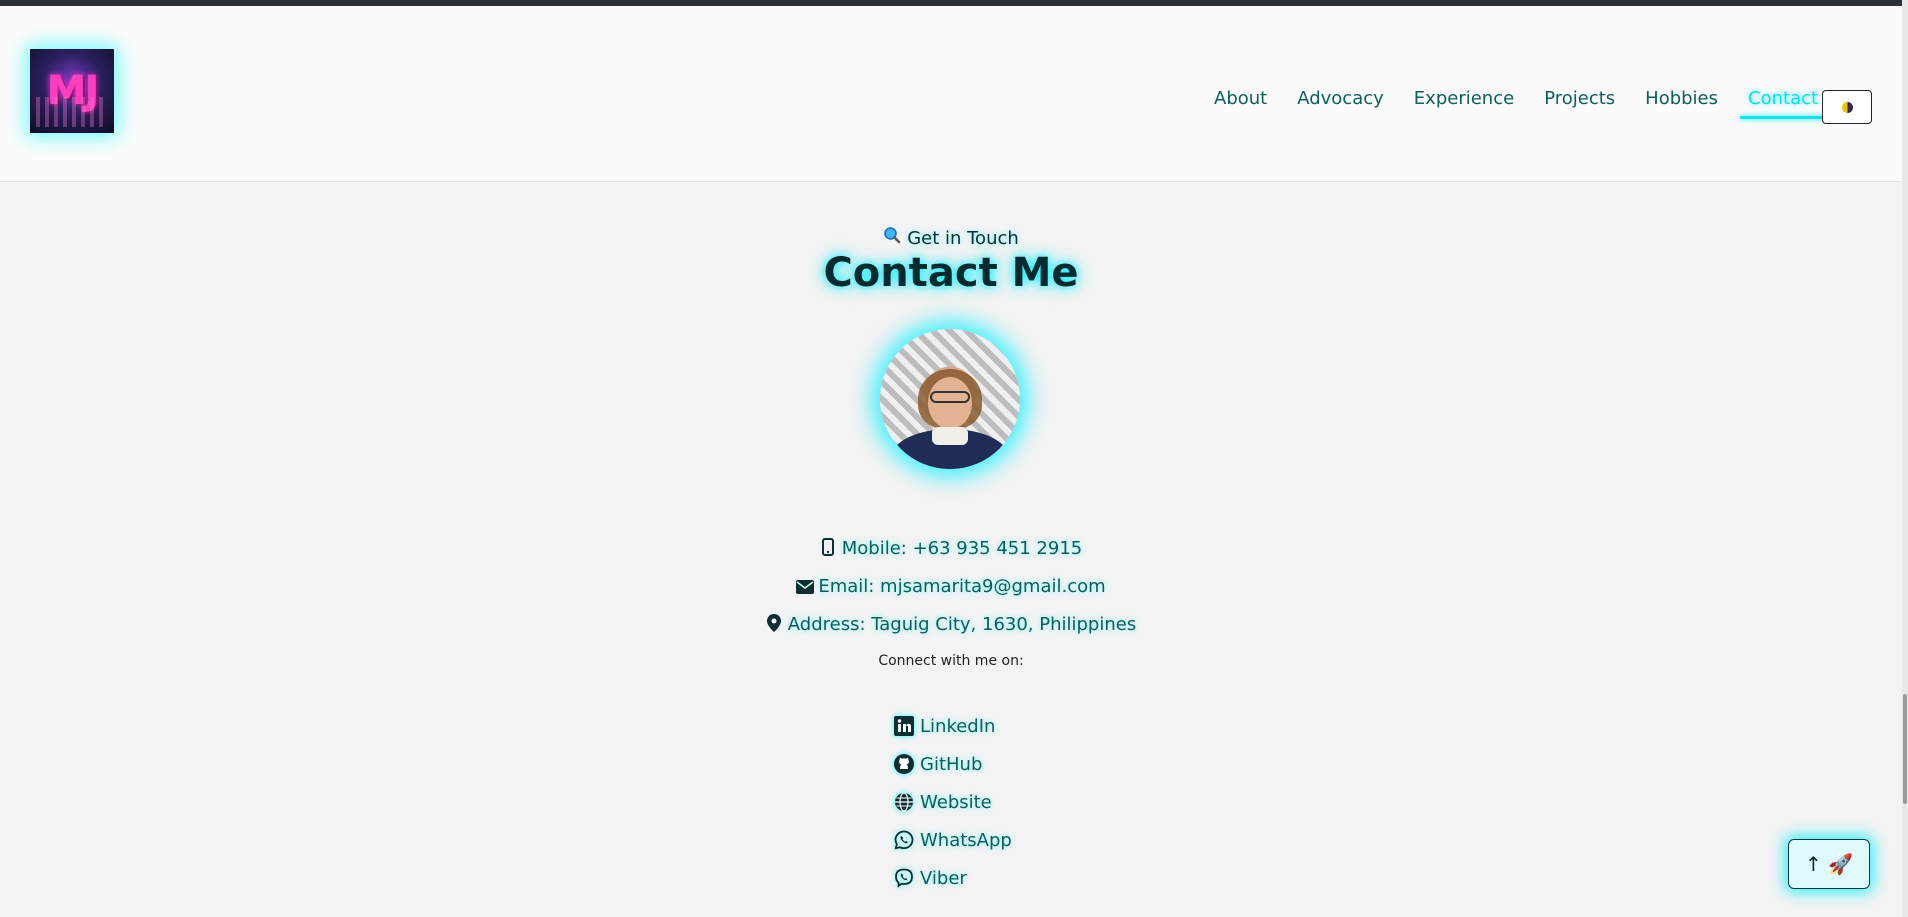 The image size is (1908, 917). What do you see at coordinates (1681, 98) in the screenshot?
I see `nav-hobbies: Hobbies` at bounding box center [1681, 98].